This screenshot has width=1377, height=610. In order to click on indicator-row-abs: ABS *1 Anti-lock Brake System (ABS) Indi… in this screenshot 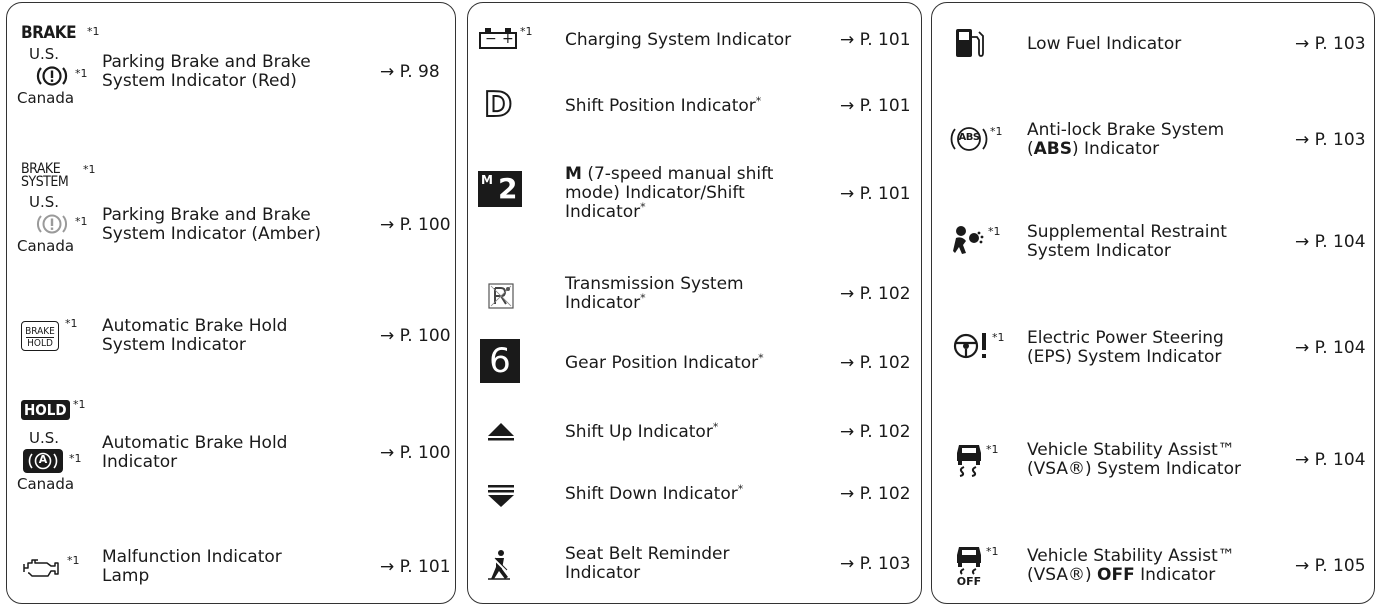, I will do `click(1153, 140)`.